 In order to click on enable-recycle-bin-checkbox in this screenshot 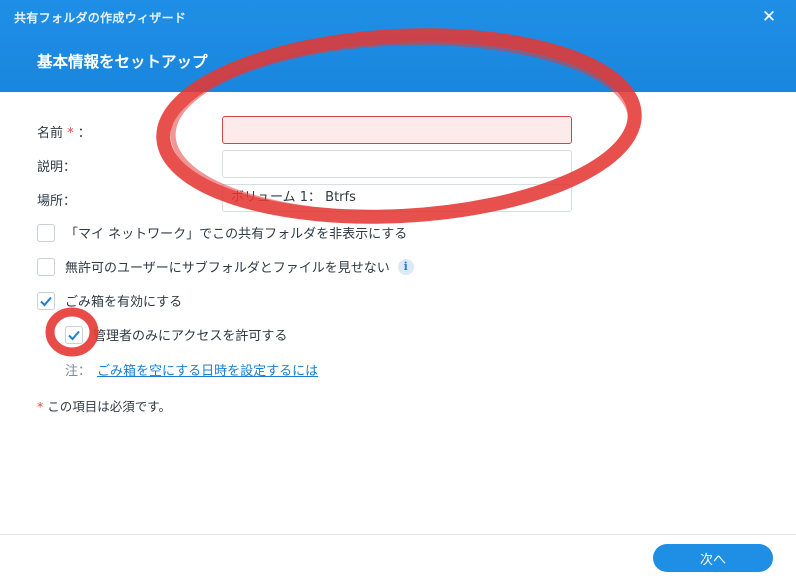, I will do `click(46, 300)`.